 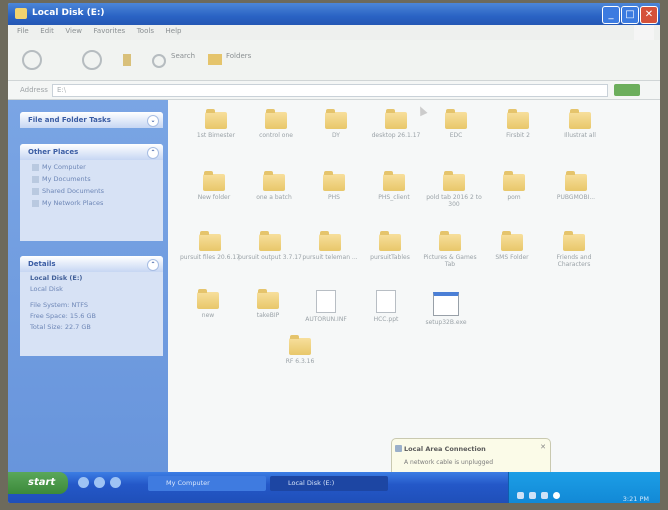 What do you see at coordinates (334, 186) in the screenshot?
I see `folder-item: PHS` at bounding box center [334, 186].